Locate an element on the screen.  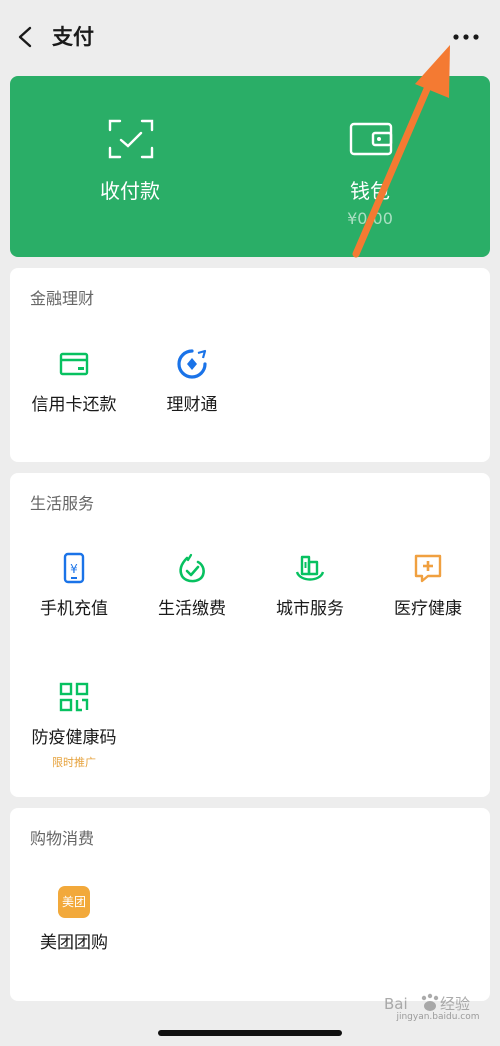
wealth-management-button: 理财通 is located at coordinates (192, 403).